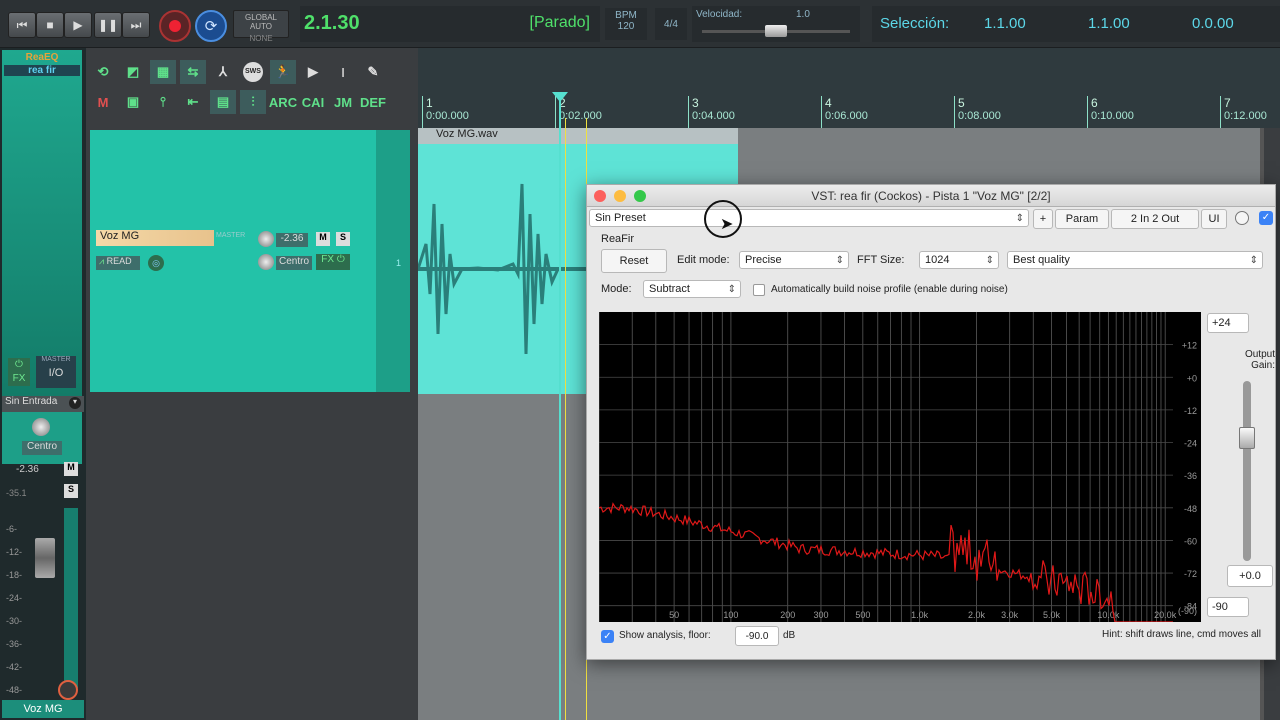  I want to click on repeat-button: ⟳, so click(211, 26).